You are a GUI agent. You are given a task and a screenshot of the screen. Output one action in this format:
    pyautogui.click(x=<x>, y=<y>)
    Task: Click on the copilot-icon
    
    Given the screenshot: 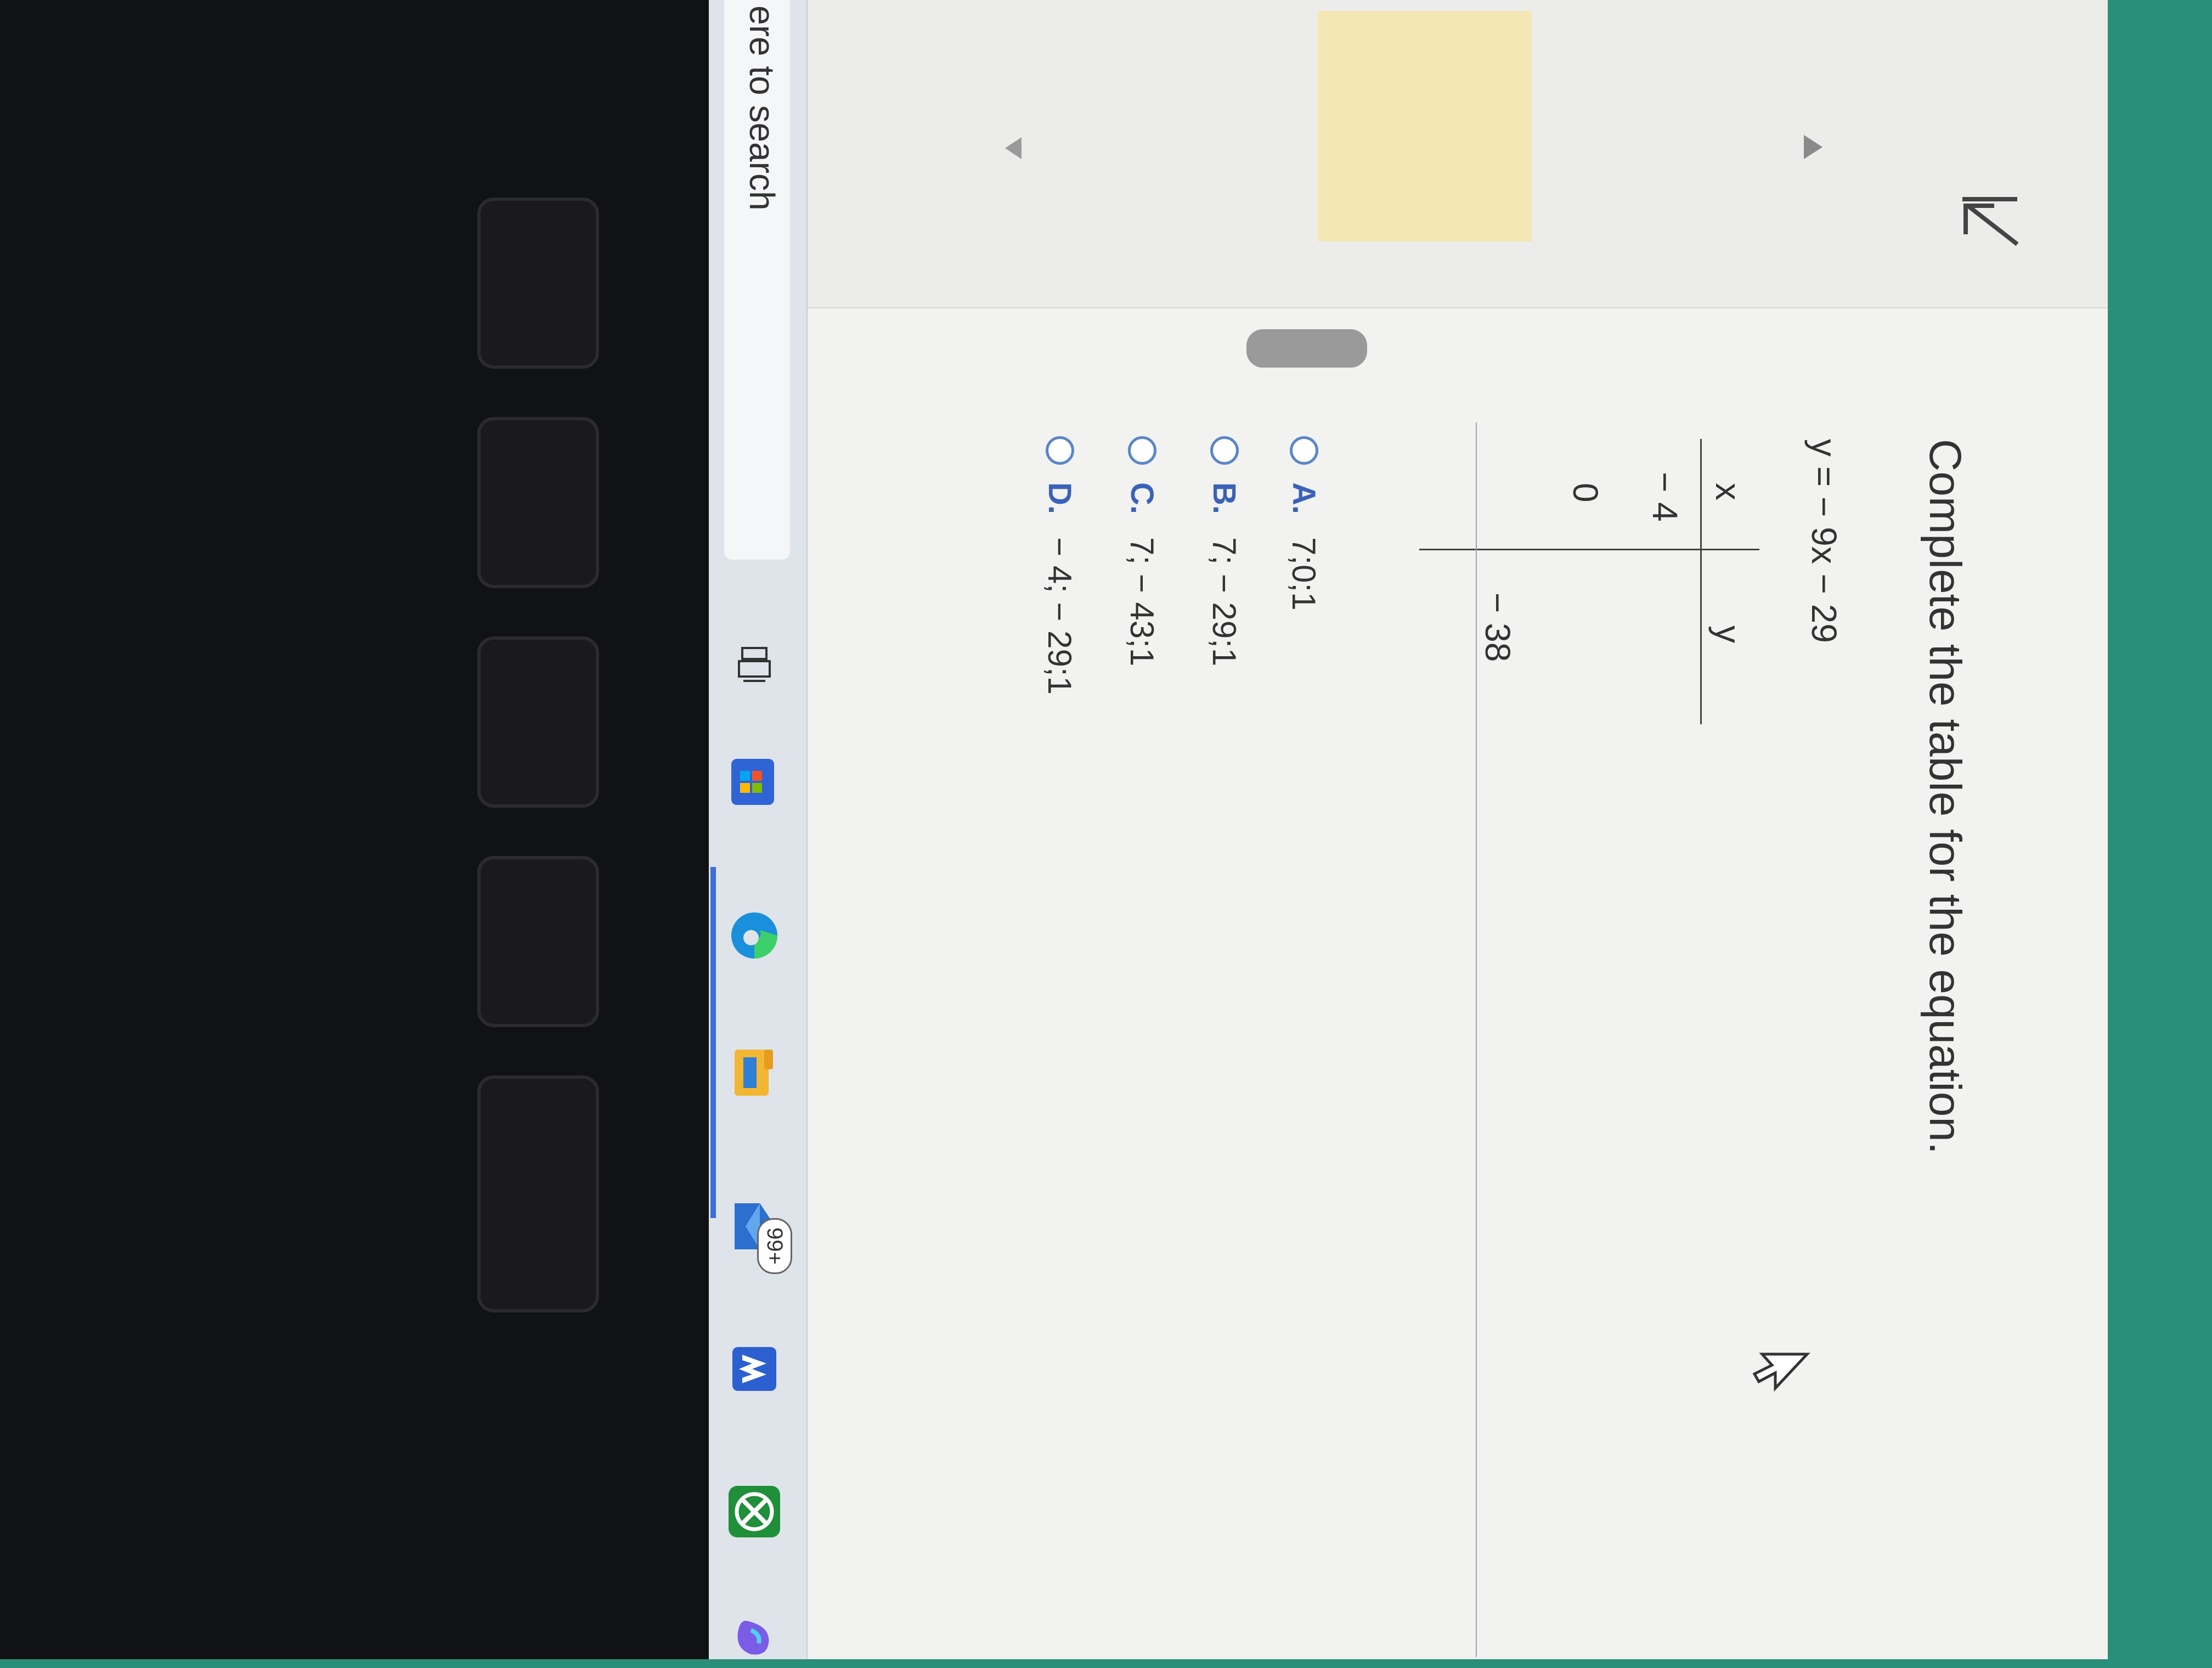 What is the action you would take?
    pyautogui.click(x=753, y=1638)
    